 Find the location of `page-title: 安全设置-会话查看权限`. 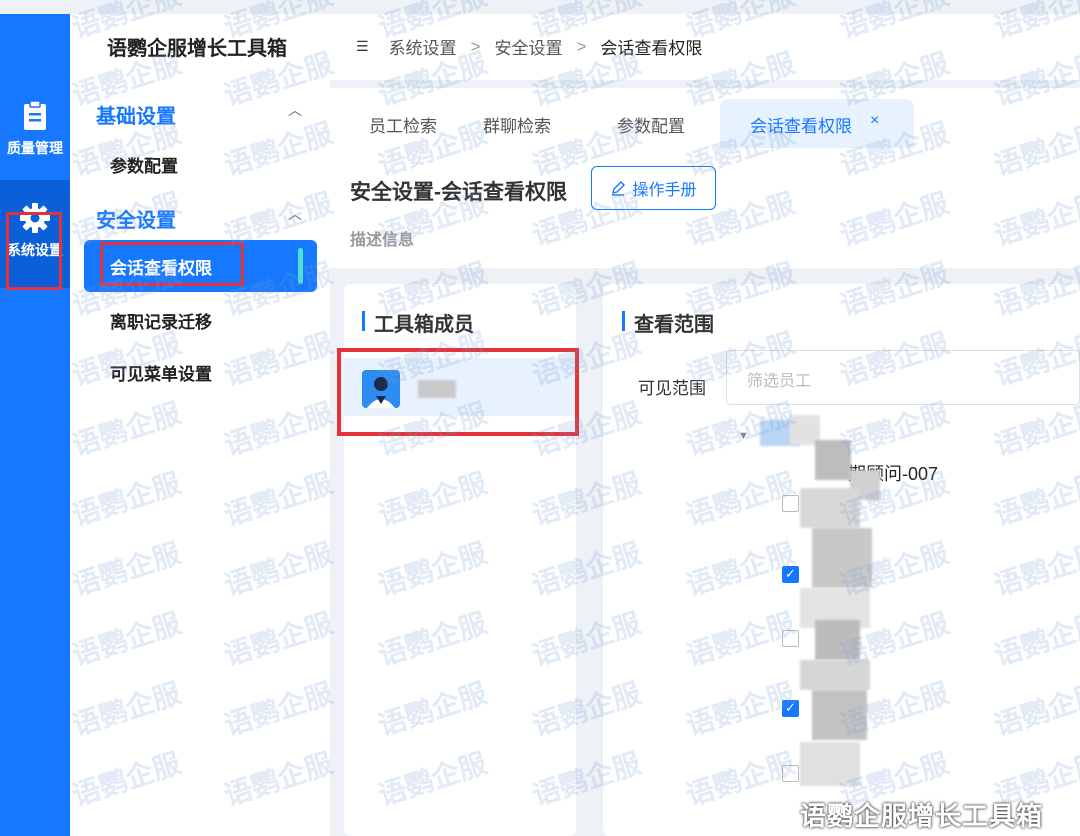

page-title: 安全设置-会话查看权限 is located at coordinates (458, 192).